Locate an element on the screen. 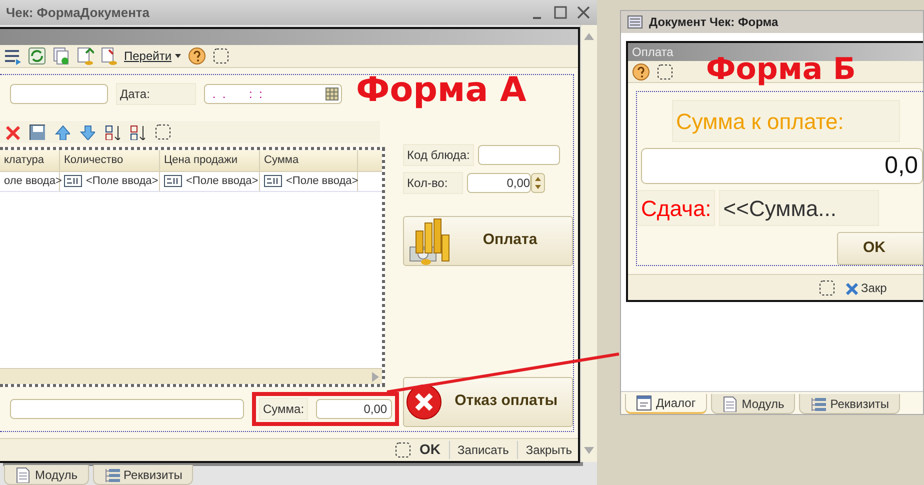 This screenshot has width=924, height=485. dialog-icon is located at coordinates (644, 403).